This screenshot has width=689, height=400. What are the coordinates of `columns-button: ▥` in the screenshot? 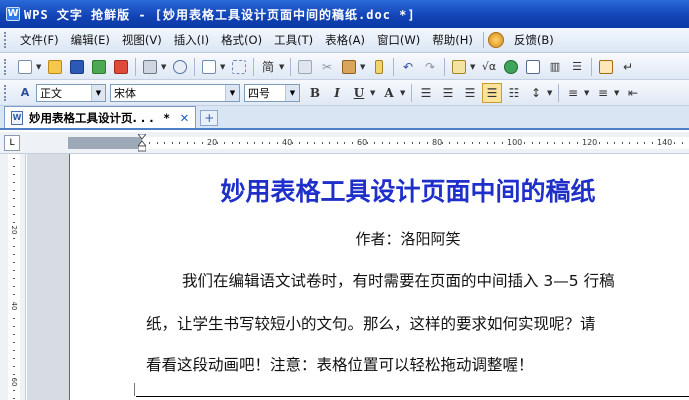 It's located at (555, 67).